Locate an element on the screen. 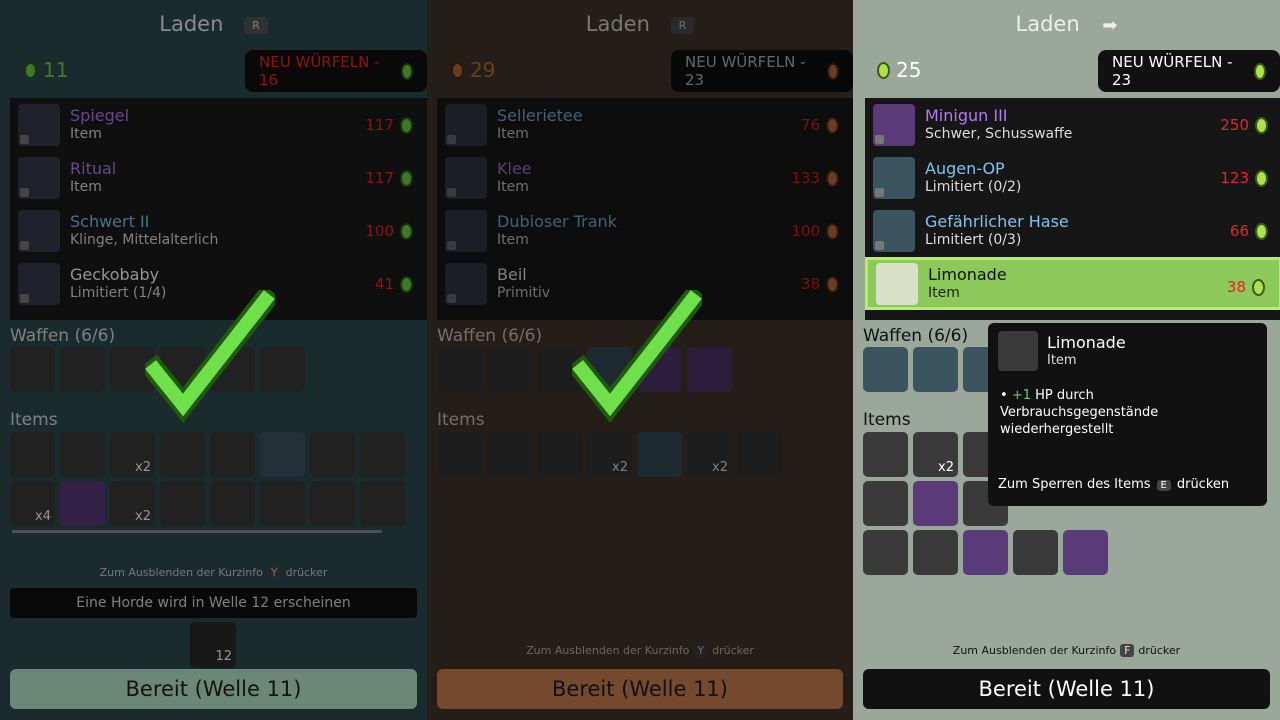 This screenshot has width=1280, height=720. price-value: 38 is located at coordinates (810, 284).